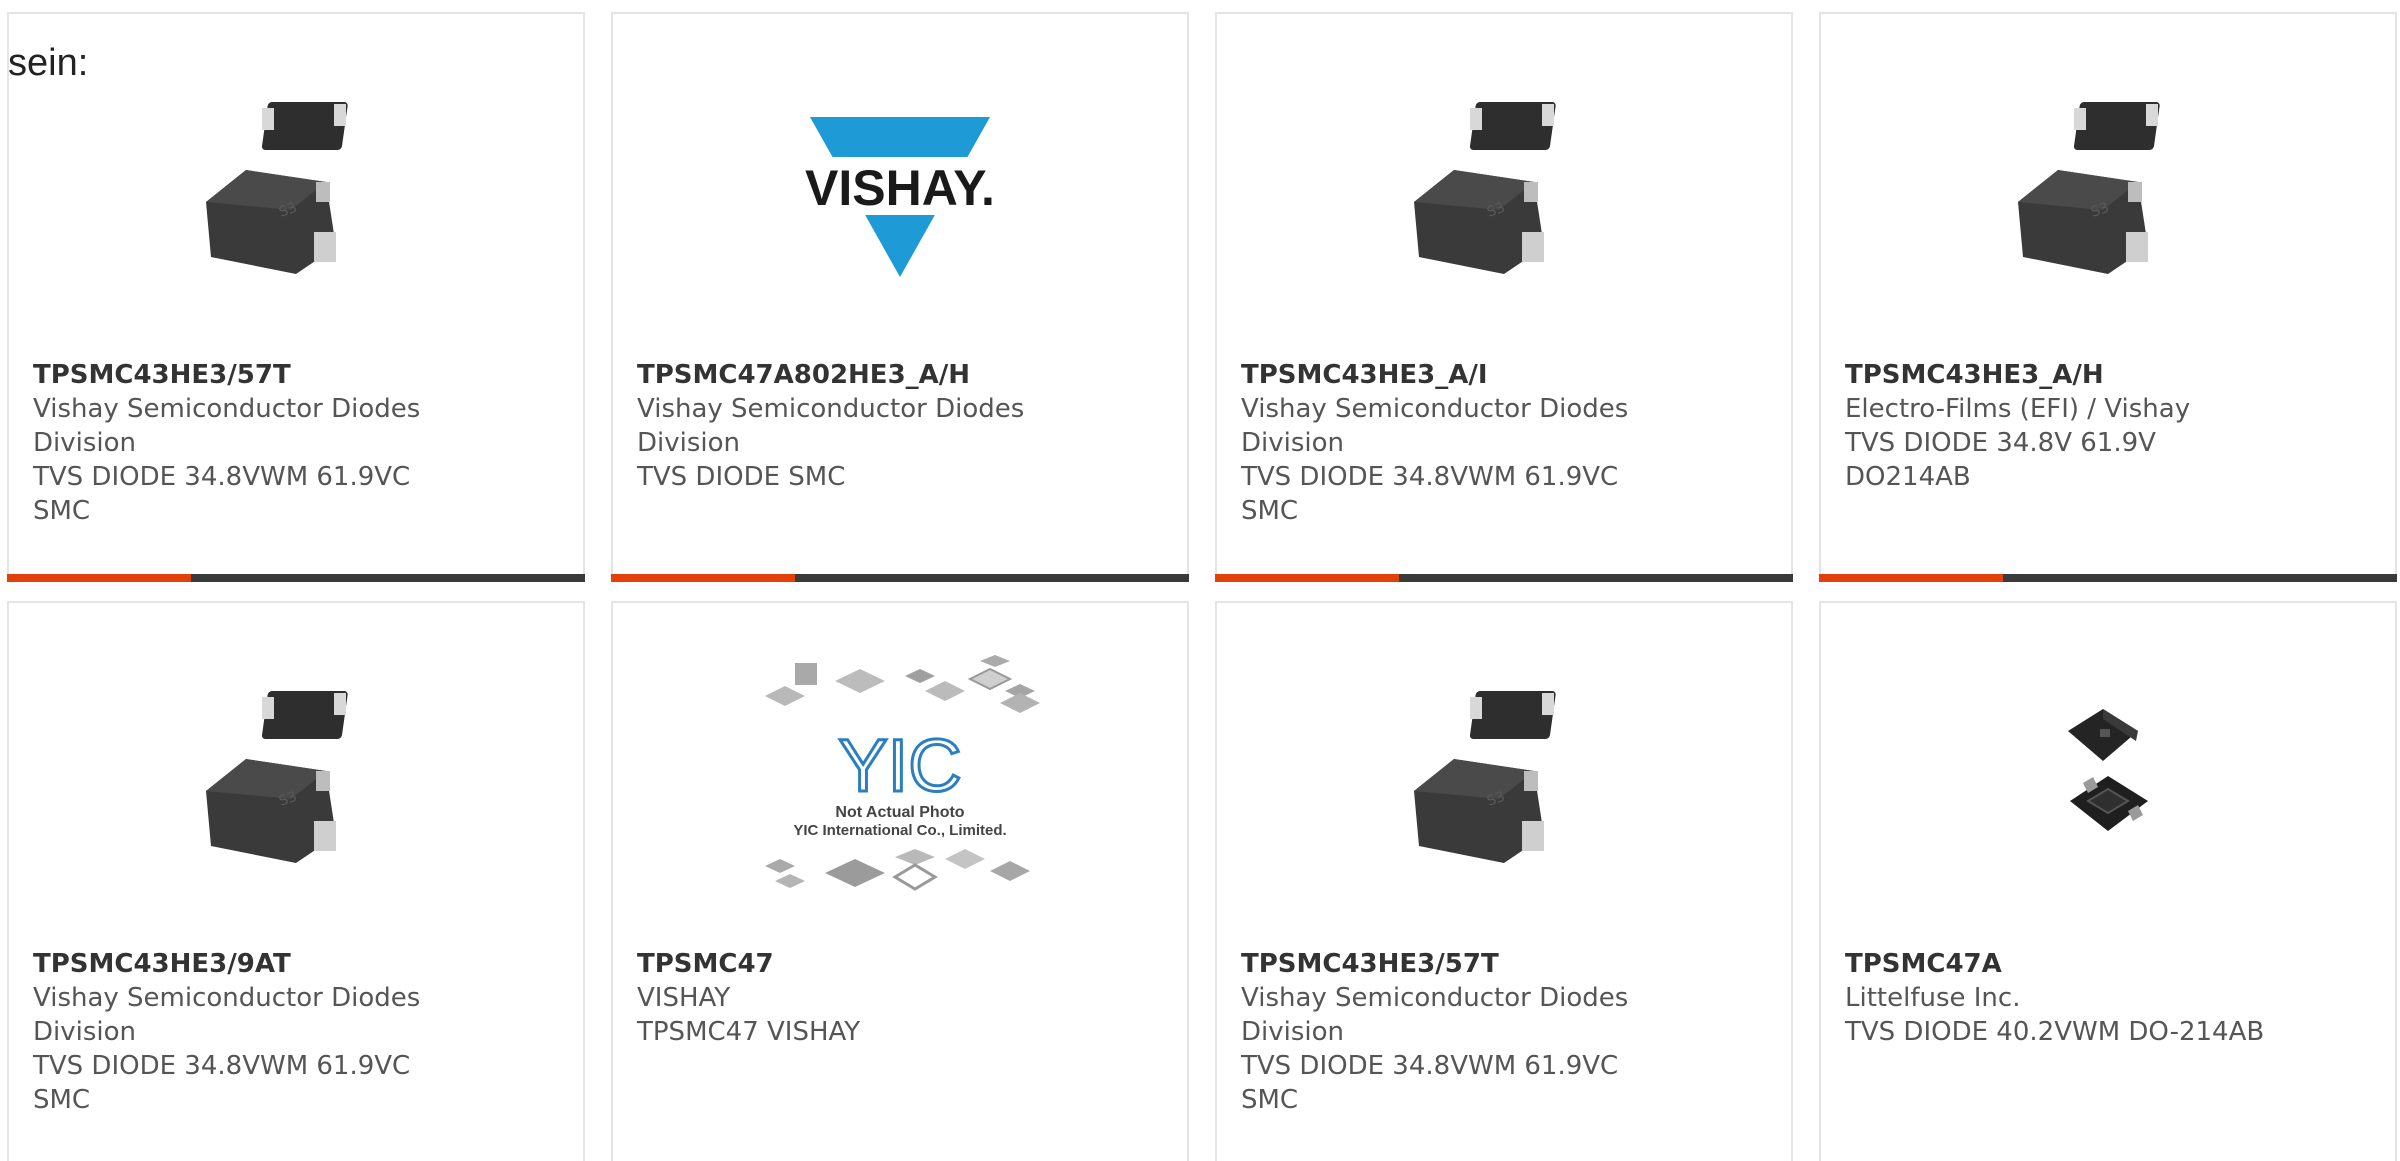  Describe the element at coordinates (900, 964) in the screenshot. I see `part-number: TPSMC47` at that location.